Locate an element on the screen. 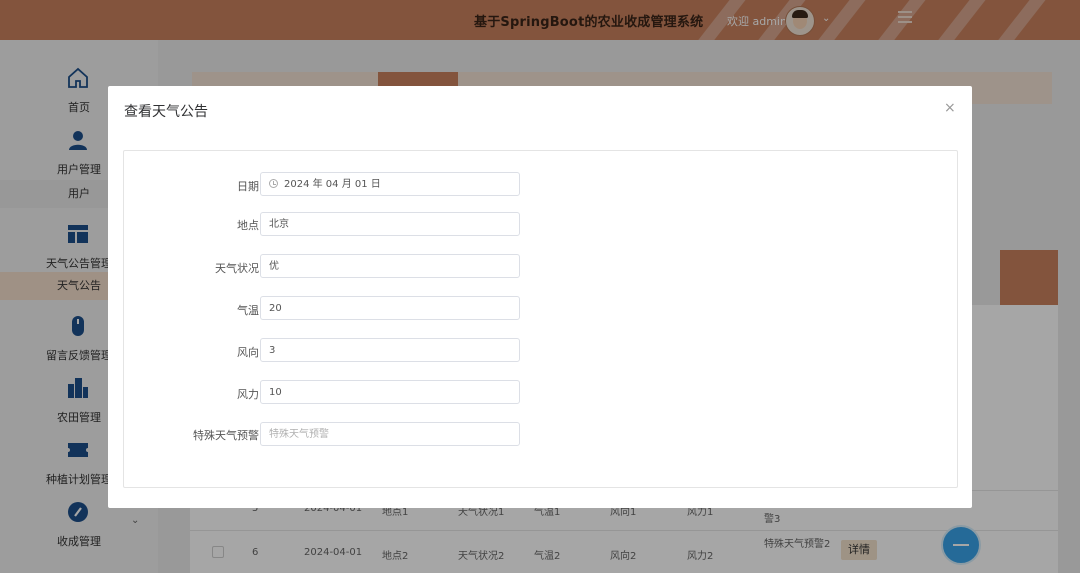  wind-force-label: 风力 is located at coordinates (248, 394).